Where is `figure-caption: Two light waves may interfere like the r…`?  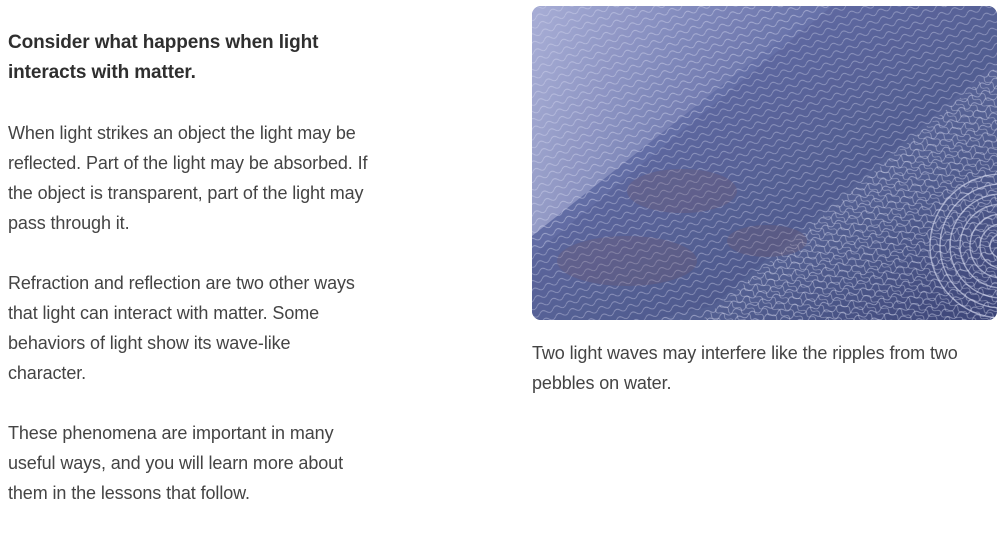 figure-caption: Two light waves may interfere like the r… is located at coordinates (745, 368).